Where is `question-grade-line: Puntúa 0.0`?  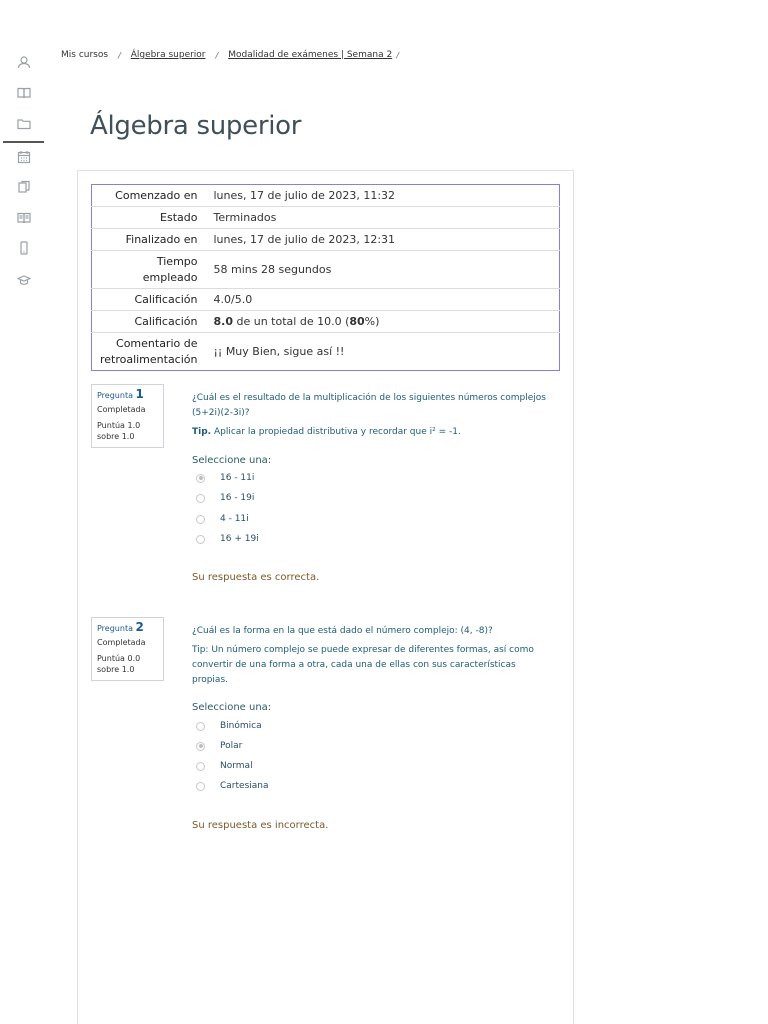 question-grade-line: Puntúa 0.0 is located at coordinates (119, 658).